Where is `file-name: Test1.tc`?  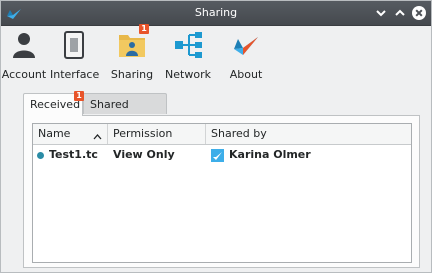
file-name: Test1.tc is located at coordinates (73, 154).